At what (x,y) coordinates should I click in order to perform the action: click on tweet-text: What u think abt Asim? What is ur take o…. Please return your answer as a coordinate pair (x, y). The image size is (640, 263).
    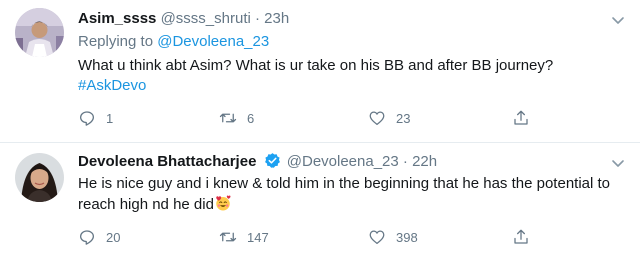
    Looking at the image, I should click on (350, 76).